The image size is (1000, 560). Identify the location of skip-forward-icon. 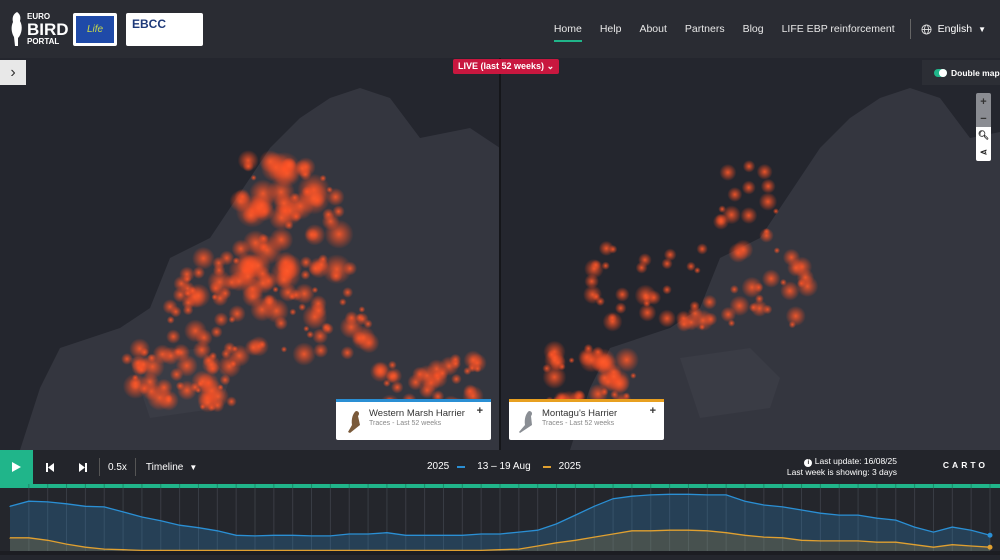
(82, 467).